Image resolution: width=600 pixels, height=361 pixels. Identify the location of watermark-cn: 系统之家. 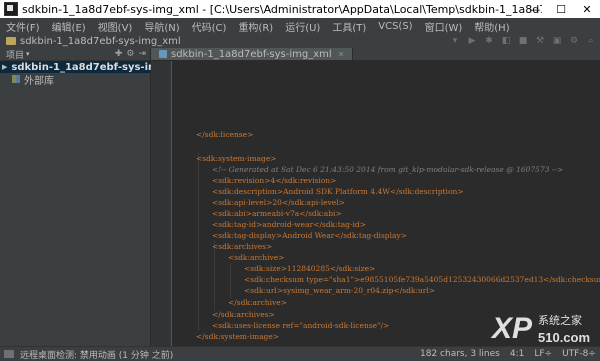
(560, 320).